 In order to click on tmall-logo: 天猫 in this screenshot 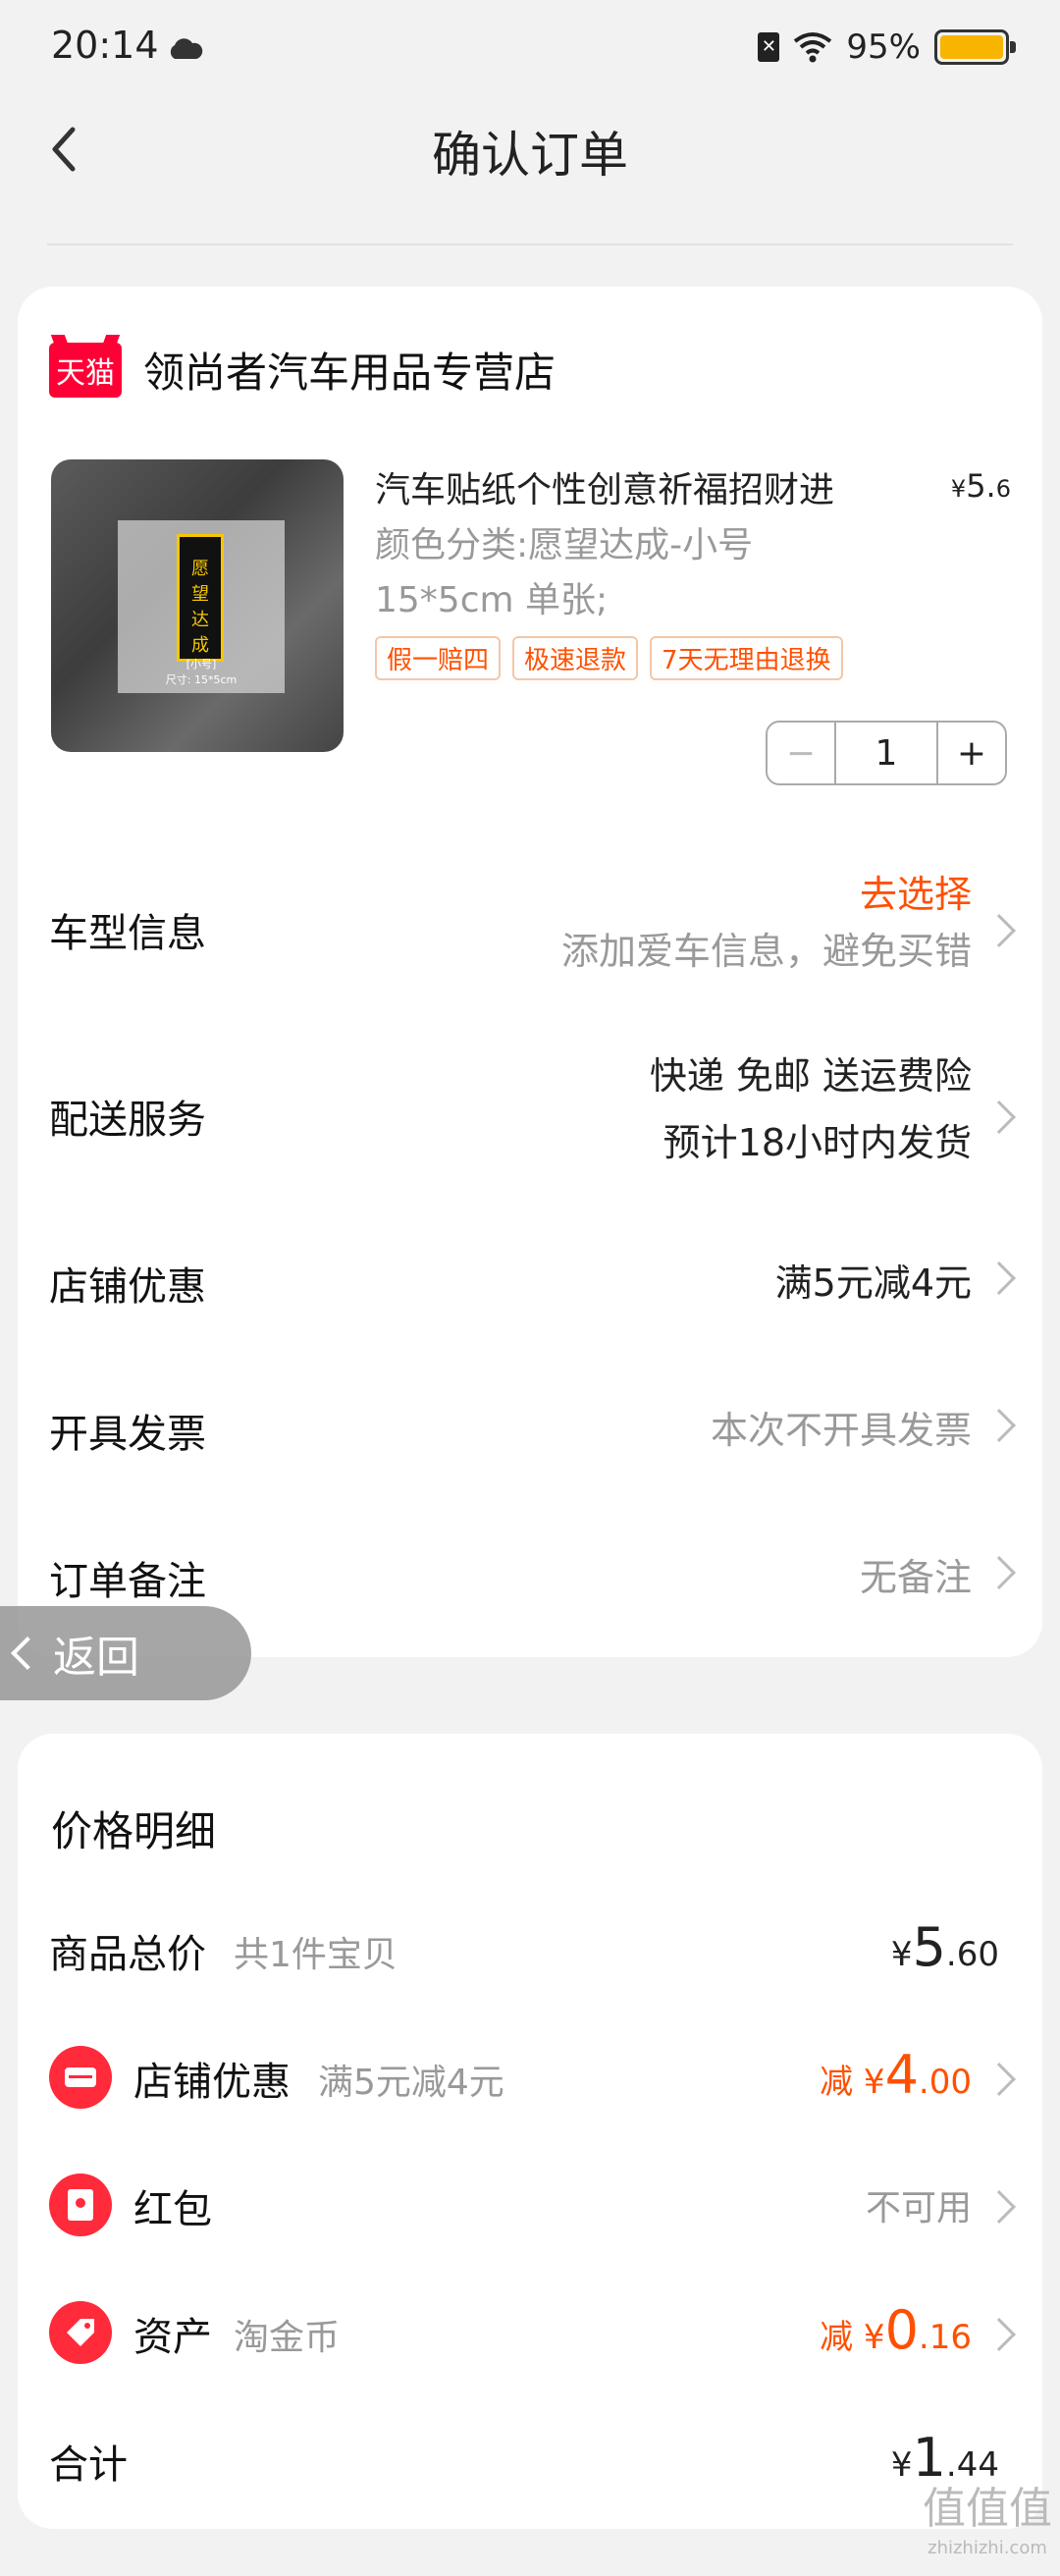, I will do `click(85, 370)`.